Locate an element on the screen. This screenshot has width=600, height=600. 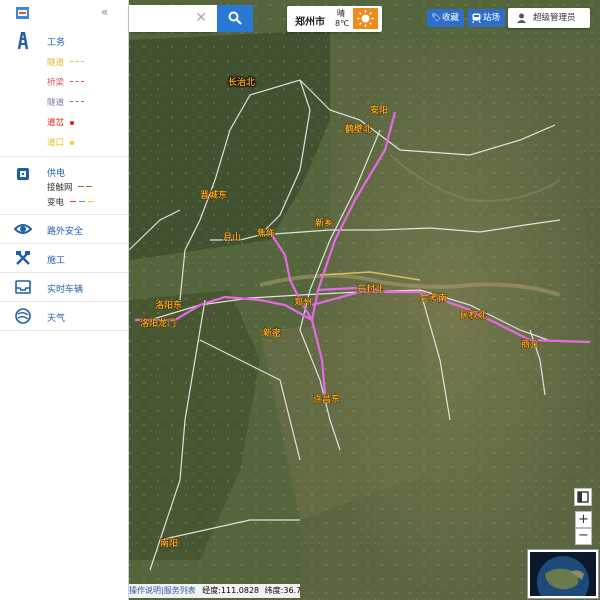
station-button: 站场 is located at coordinates (486, 18).